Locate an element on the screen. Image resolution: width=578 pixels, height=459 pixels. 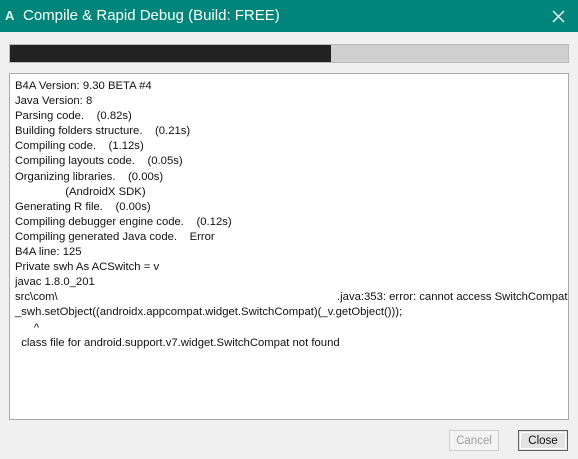
log-line: Compiling generated Java code. Error is located at coordinates (115, 236).